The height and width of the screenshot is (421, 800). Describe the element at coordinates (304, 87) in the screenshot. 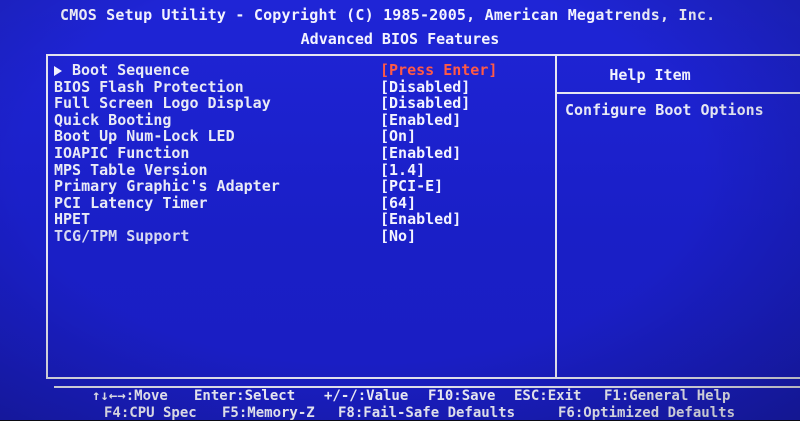

I see `setting-bios-flash-protection: BIOS Flash Protection [Disabled]` at that location.